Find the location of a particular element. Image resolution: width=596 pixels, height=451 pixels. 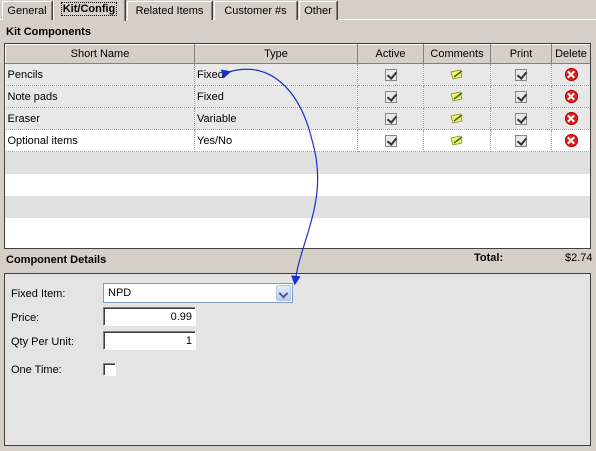

component-details-title: Component Details is located at coordinates (56, 260).